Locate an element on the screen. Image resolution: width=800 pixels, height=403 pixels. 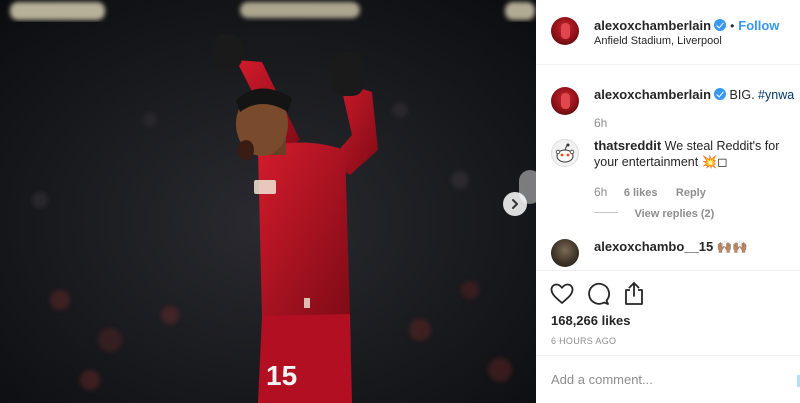
post-timestamp: 6 HOURS AGO is located at coordinates (583, 341).